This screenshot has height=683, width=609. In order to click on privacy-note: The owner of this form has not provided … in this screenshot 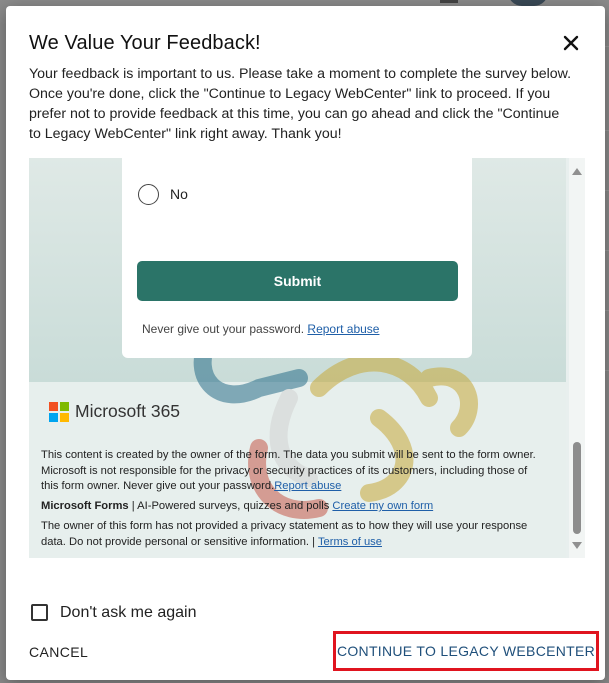, I will do `click(293, 534)`.